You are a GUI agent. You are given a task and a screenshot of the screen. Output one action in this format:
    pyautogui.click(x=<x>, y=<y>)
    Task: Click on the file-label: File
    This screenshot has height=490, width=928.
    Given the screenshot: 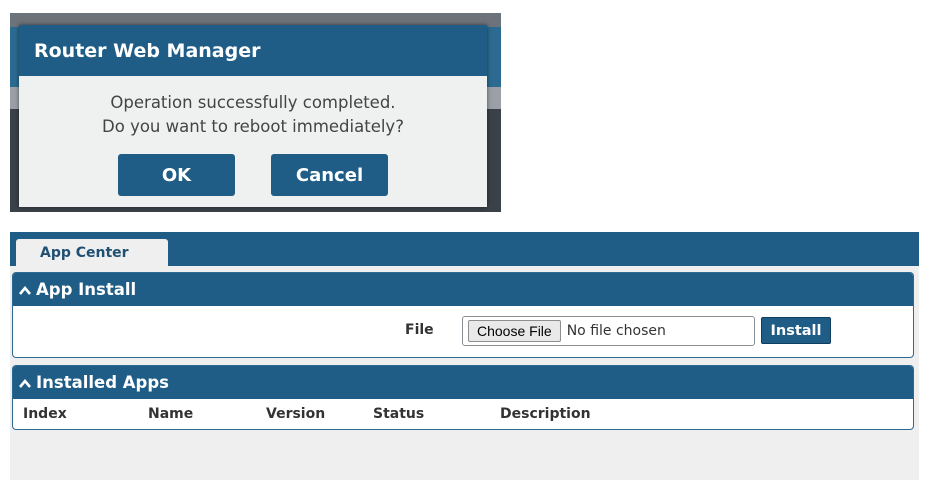 What is the action you would take?
    pyautogui.click(x=419, y=330)
    